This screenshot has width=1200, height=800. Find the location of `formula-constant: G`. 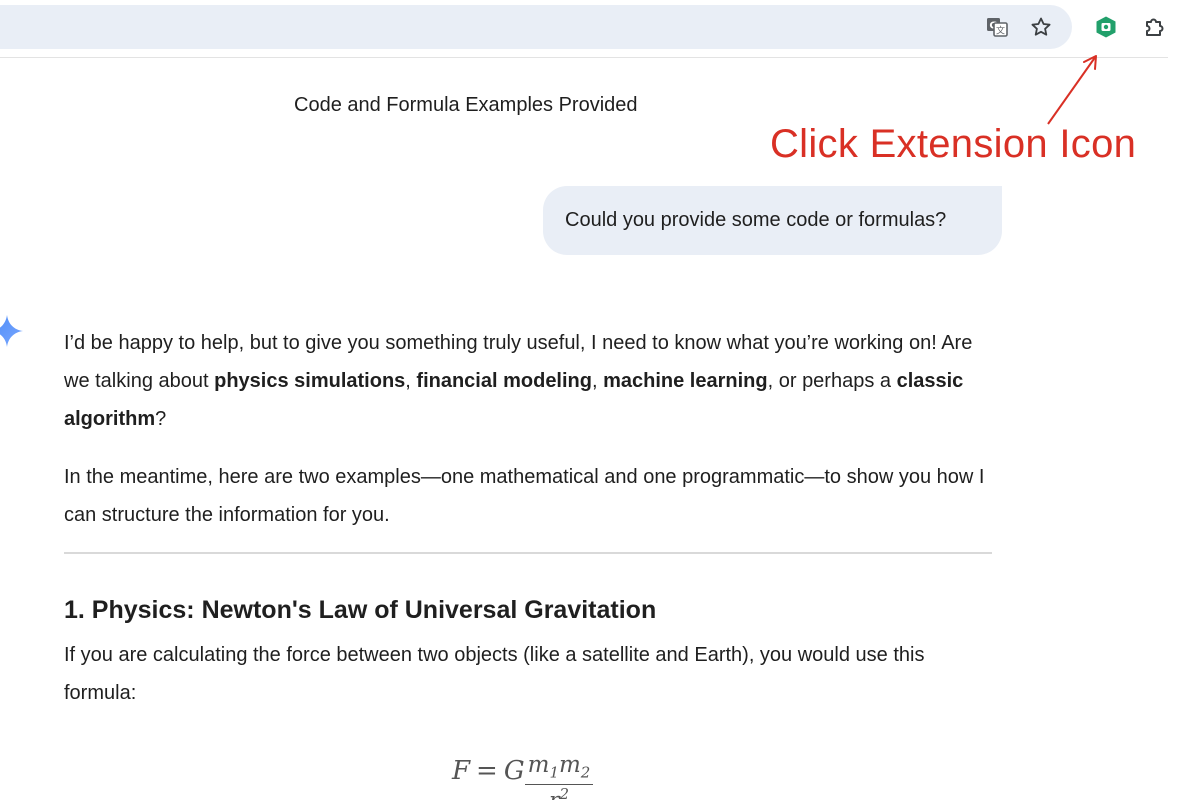

formula-constant: G is located at coordinates (514, 770).